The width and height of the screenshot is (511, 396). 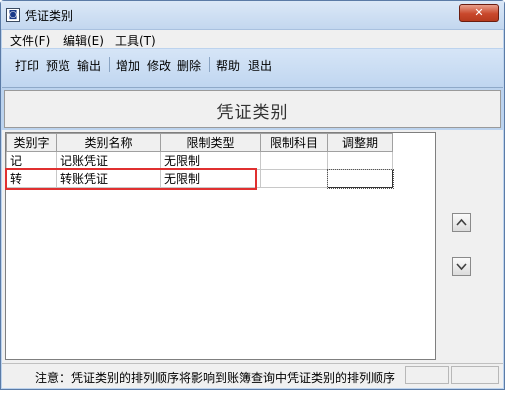 I want to click on add-button: 增加, so click(x=128, y=65).